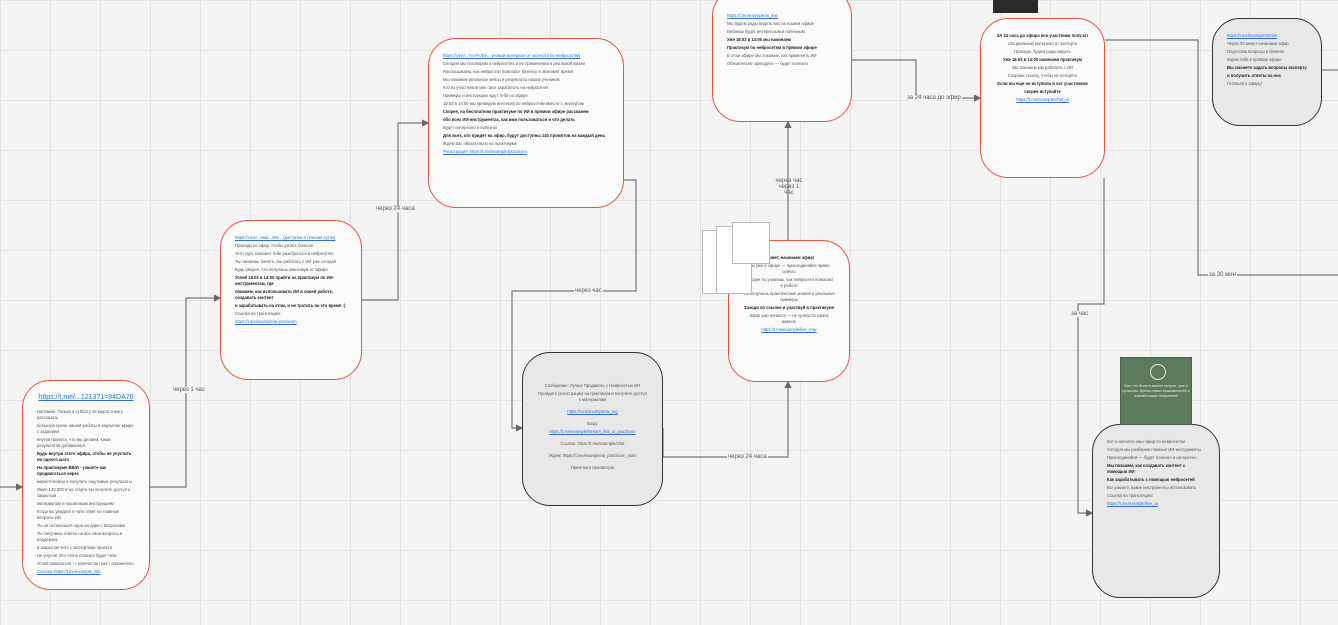 The width and height of the screenshot is (1338, 625). Describe the element at coordinates (592, 412) in the screenshot. I see `card-link: https://t.me/example/ai_reg` at that location.